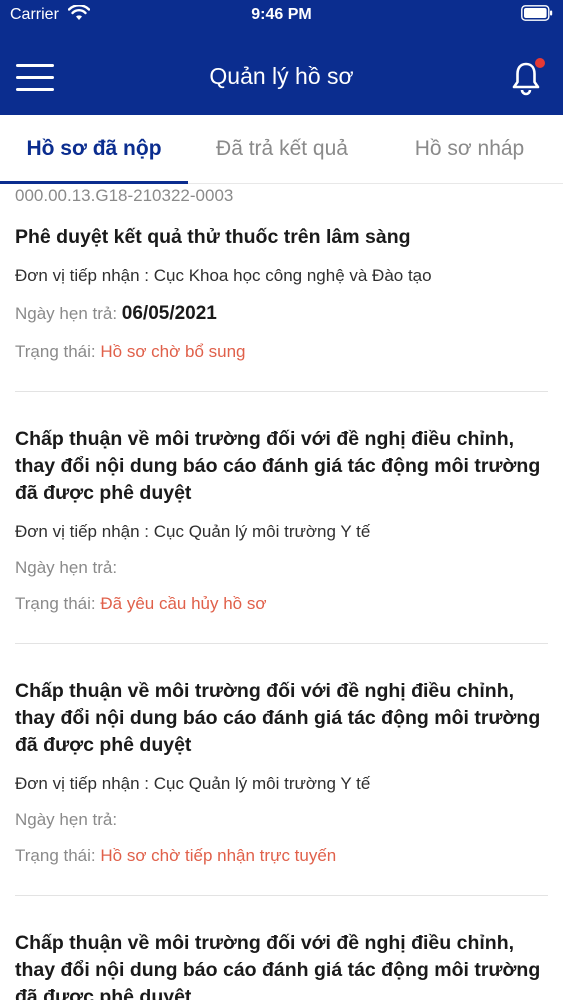  Describe the element at coordinates (281, 314) in the screenshot. I see `record-due: Ngày hẹn trả: 06/05/2021` at that location.